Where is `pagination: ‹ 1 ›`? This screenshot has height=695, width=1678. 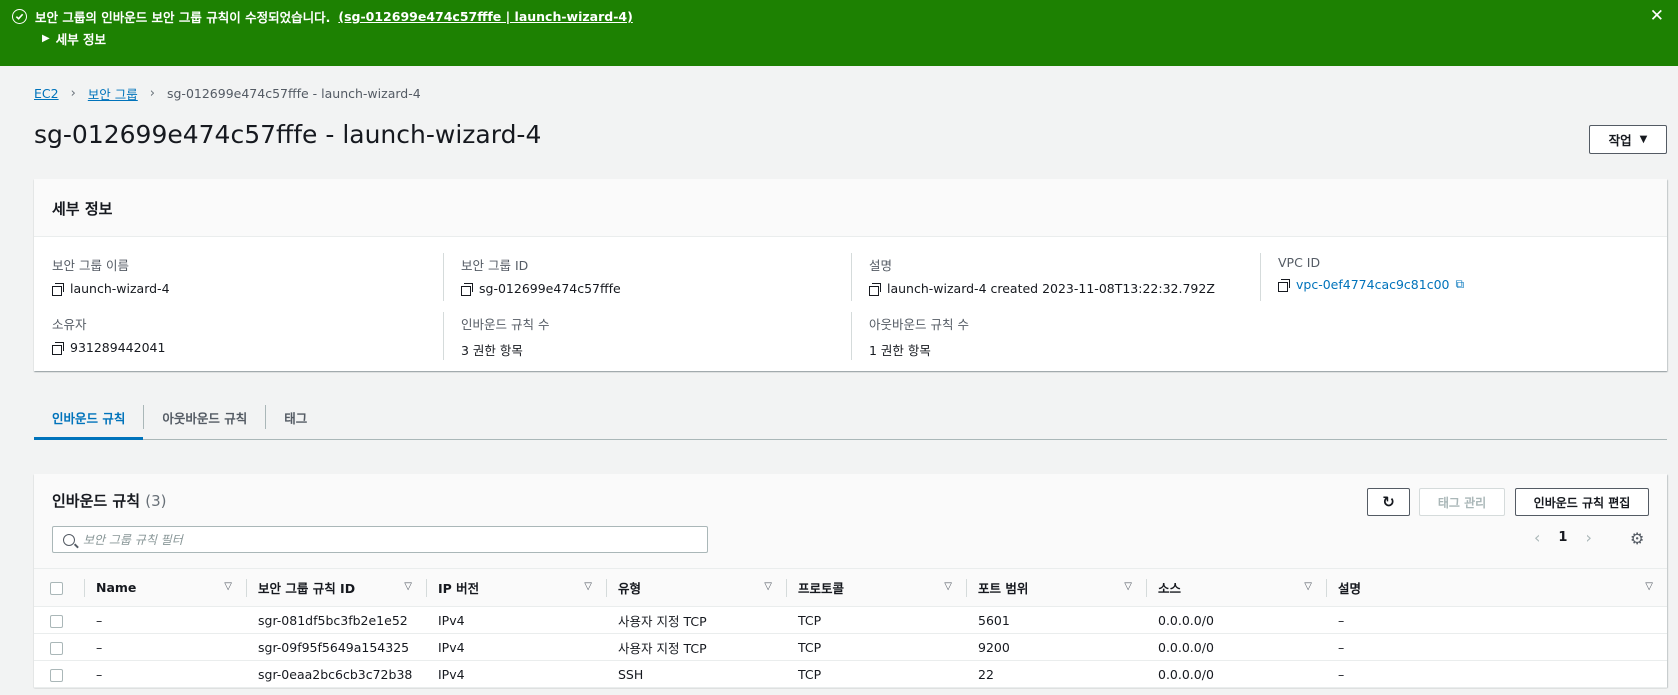
pagination: ‹ 1 › is located at coordinates (1563, 537).